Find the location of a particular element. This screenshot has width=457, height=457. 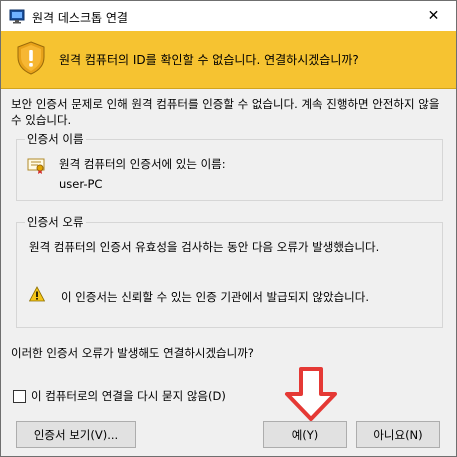

title-bar: 원격 데스크톱 연결 ✕ is located at coordinates (228, 16).